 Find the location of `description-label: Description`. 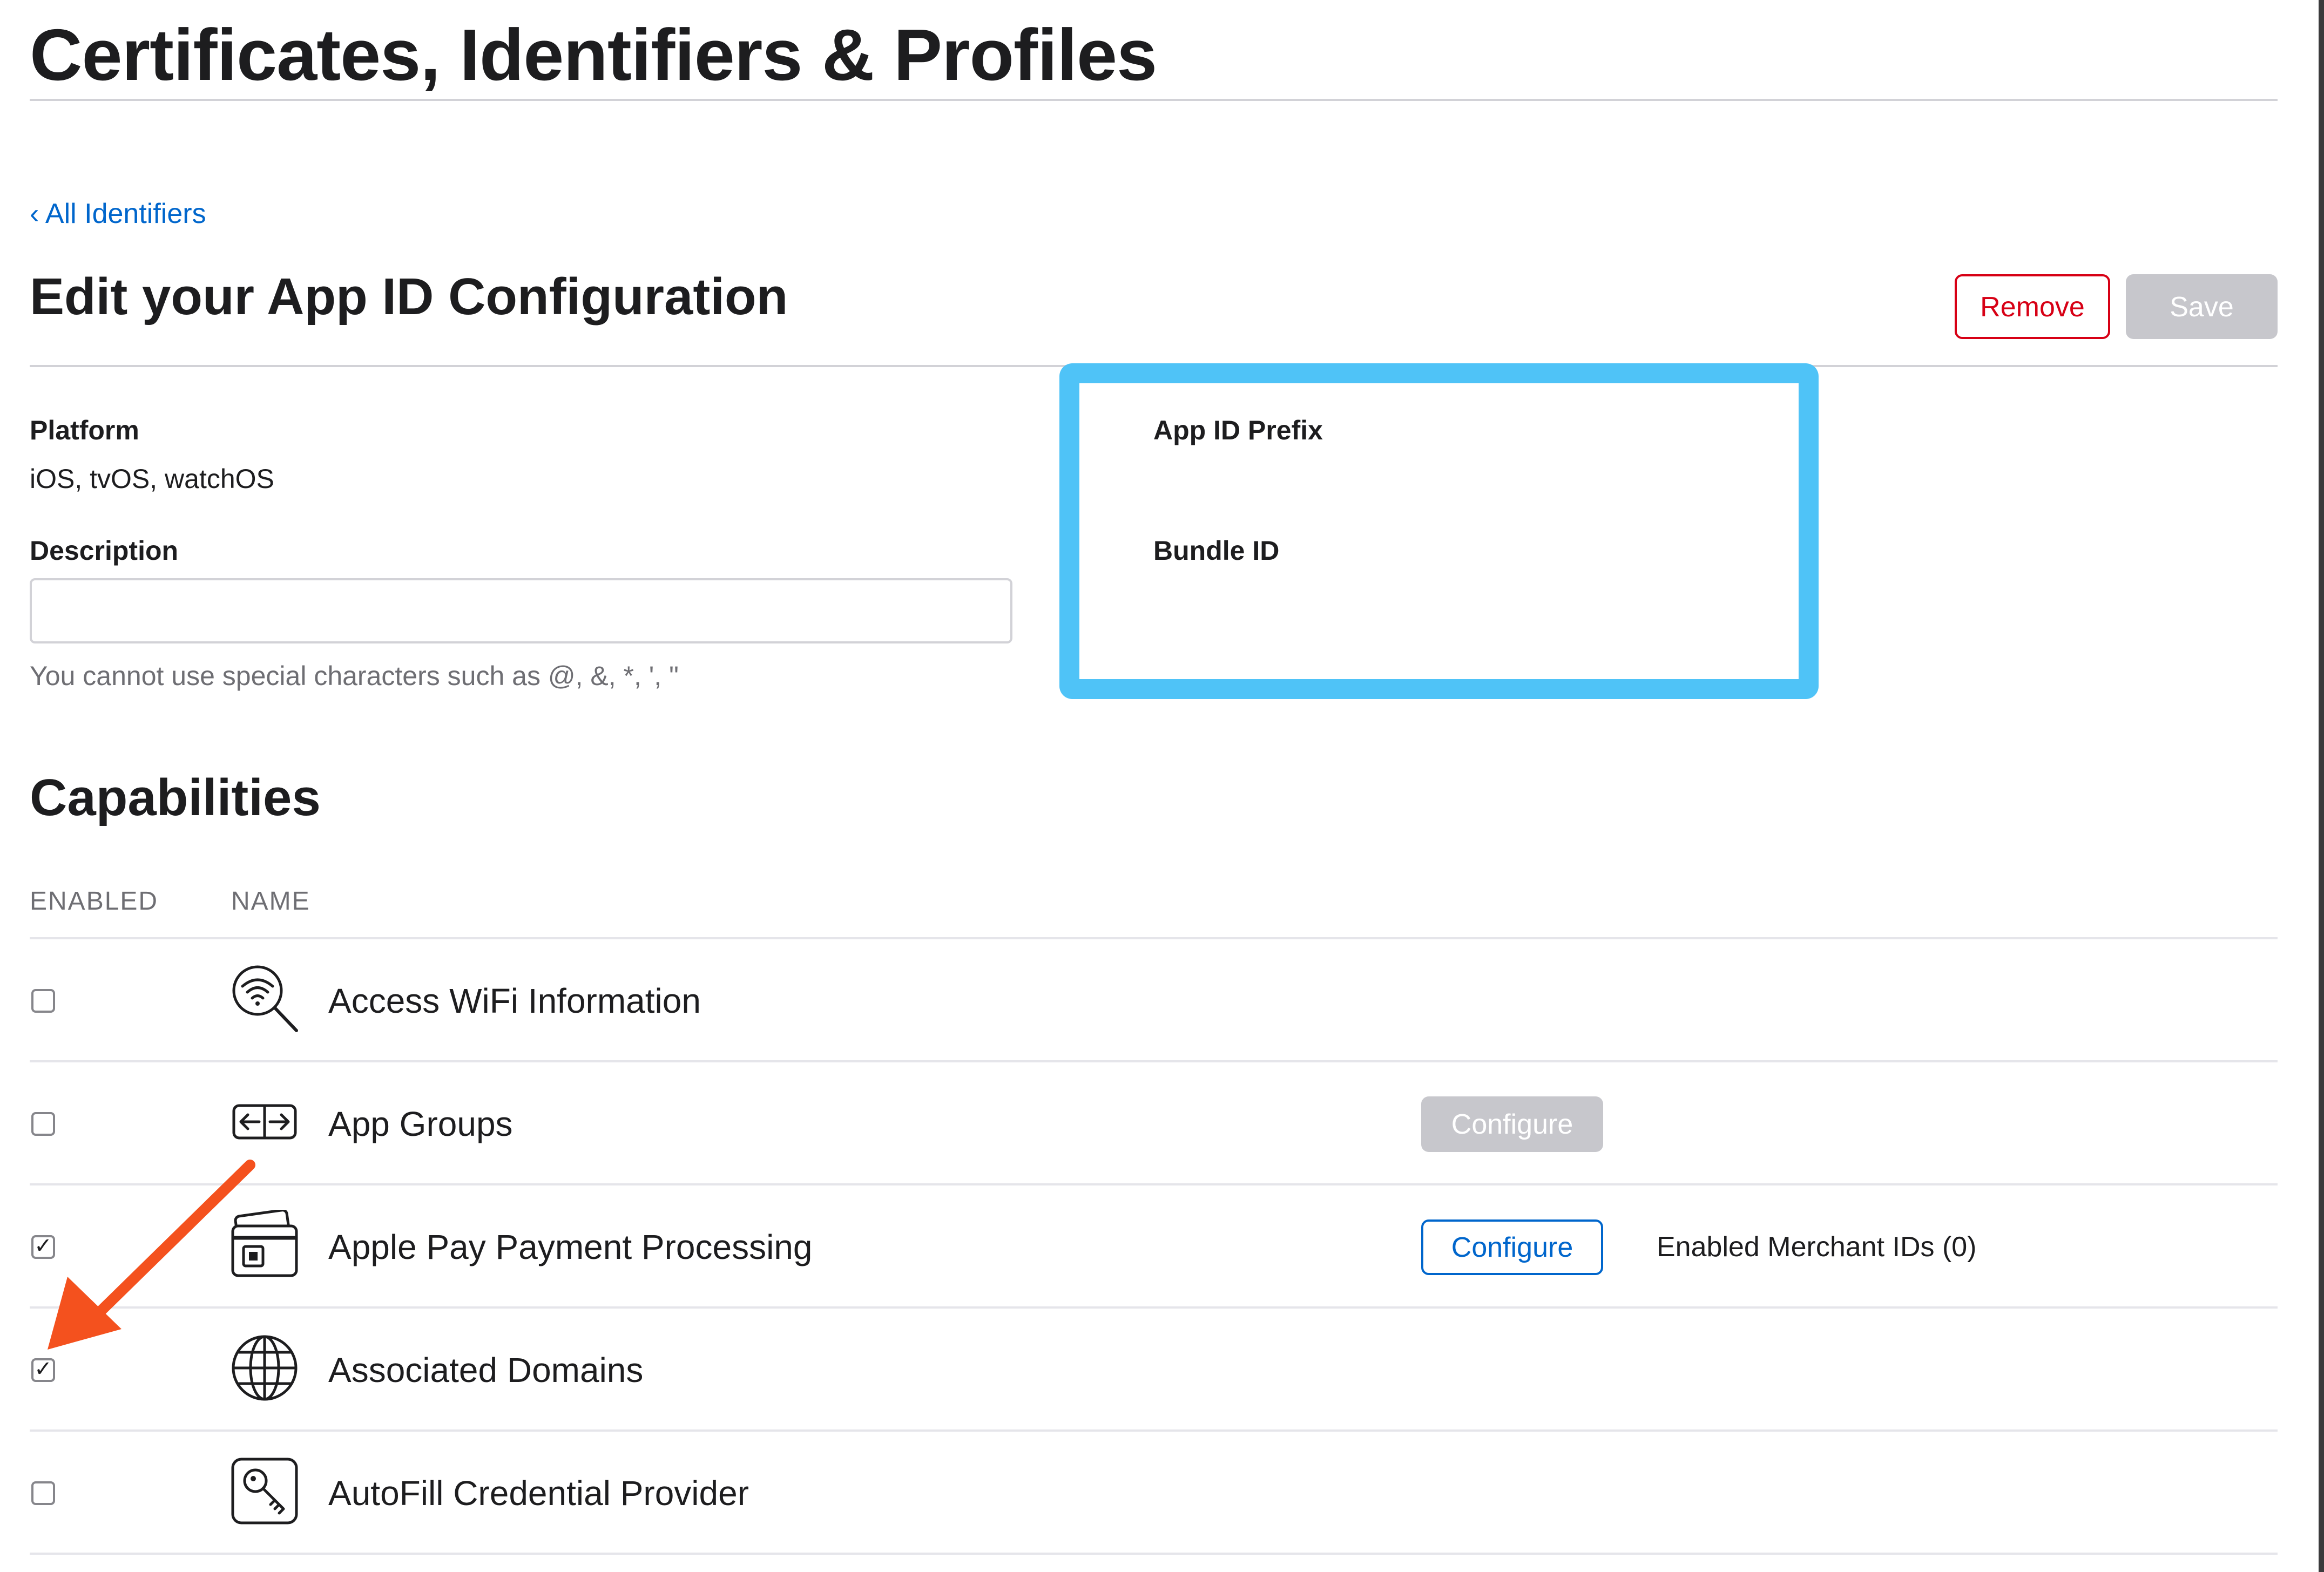

description-label: Description is located at coordinates (105, 551).